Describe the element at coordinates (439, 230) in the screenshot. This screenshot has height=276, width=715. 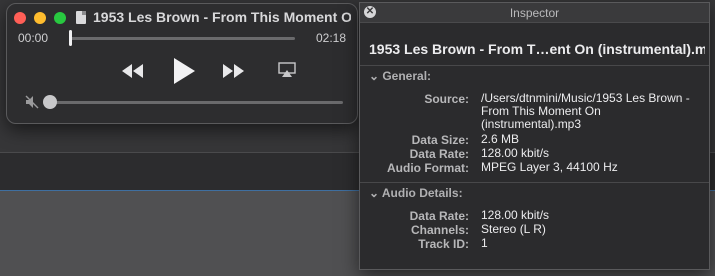
I see `channels-label: Channels:` at that location.